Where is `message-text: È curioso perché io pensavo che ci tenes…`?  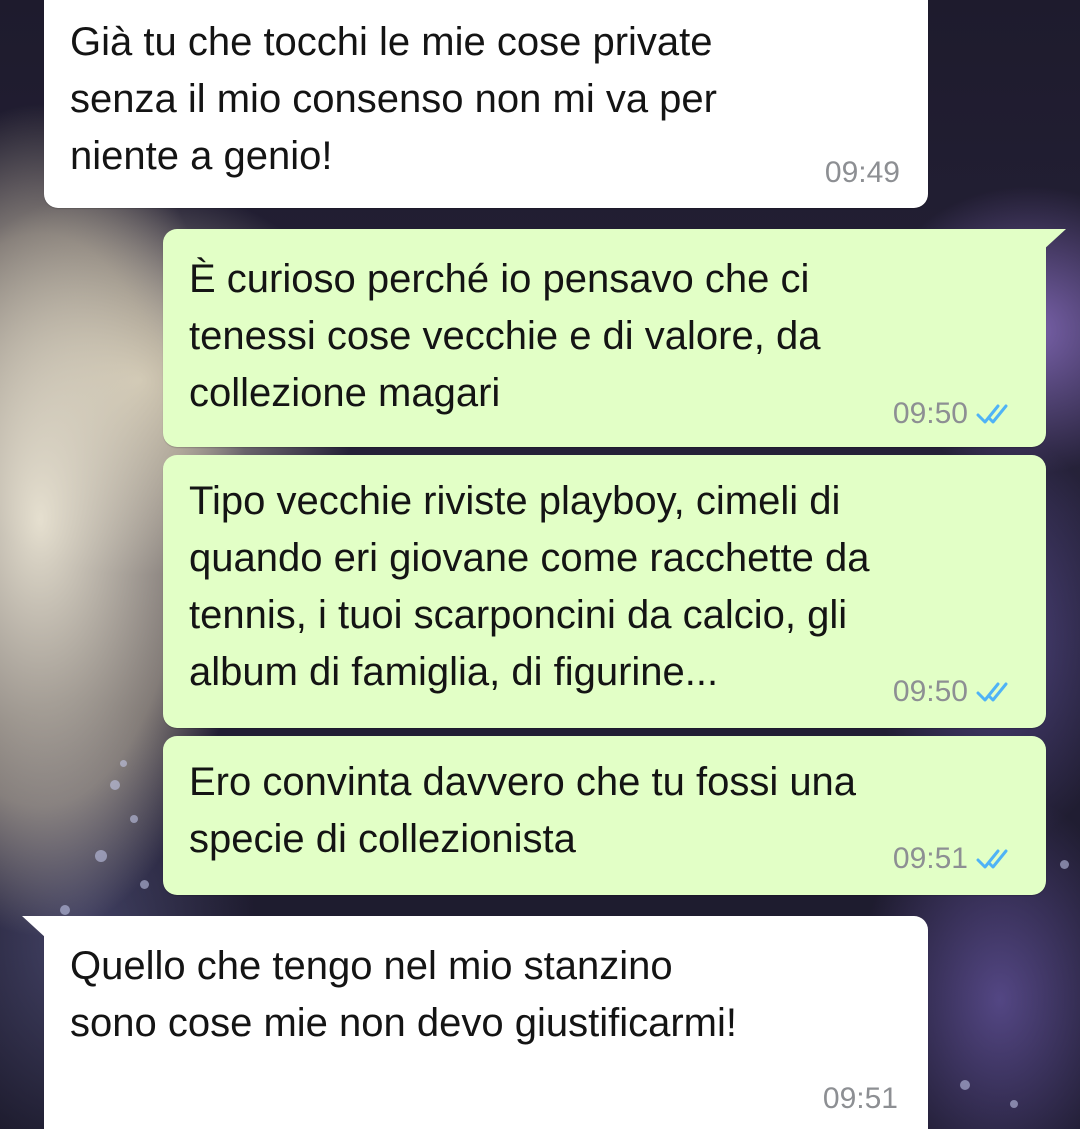
message-text: È curioso perché io pensavo che ci tenes… is located at coordinates (505, 336).